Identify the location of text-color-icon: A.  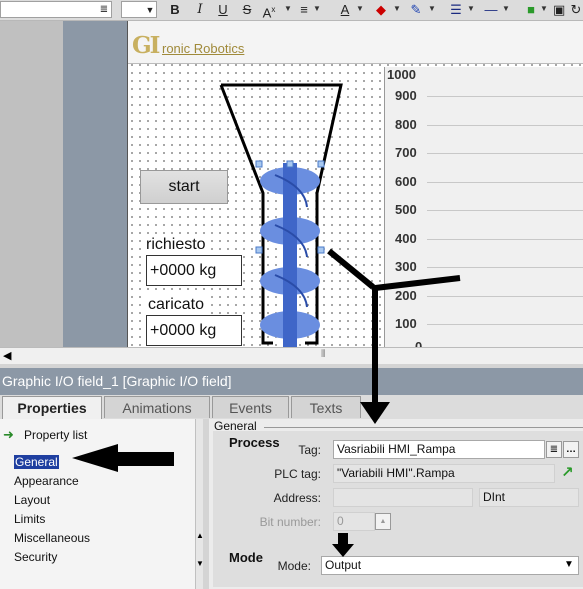
(345, 10).